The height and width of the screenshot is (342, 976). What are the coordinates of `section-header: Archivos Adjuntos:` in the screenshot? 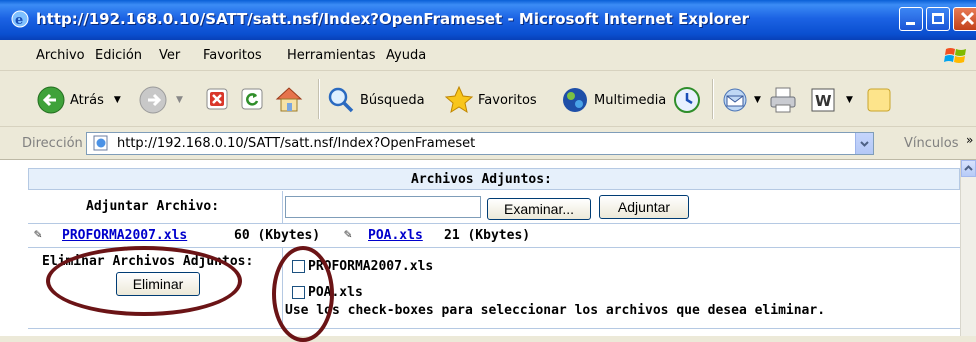 It's located at (494, 179).